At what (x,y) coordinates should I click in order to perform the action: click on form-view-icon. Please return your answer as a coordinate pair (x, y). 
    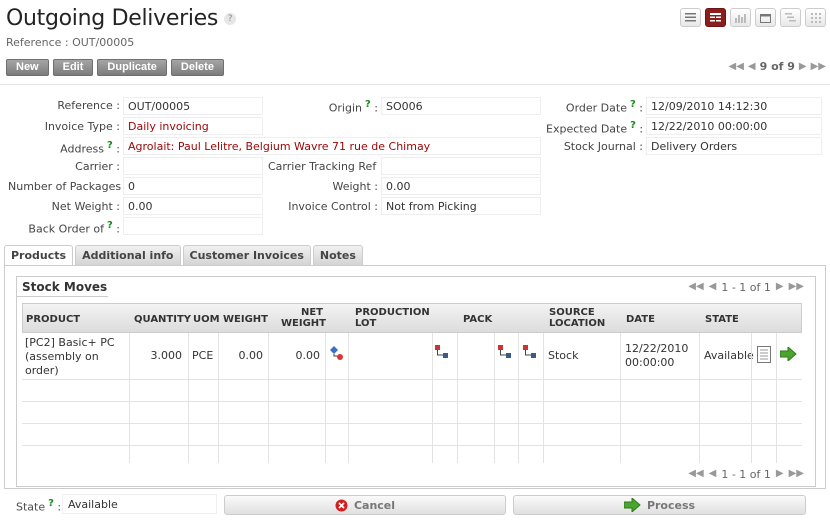
    Looking at the image, I should click on (715, 17).